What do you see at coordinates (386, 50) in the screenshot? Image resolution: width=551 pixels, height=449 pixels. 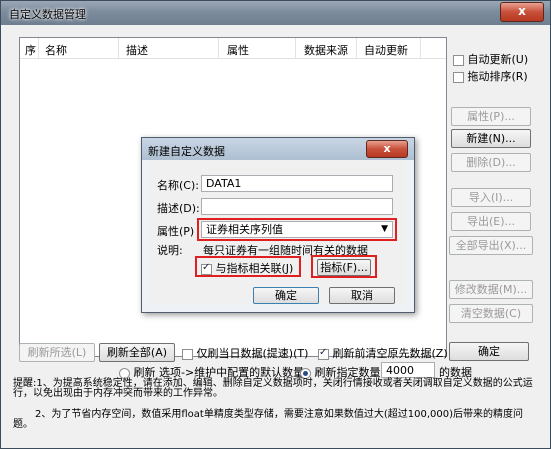 I see `col-auto-update: 自动更新` at bounding box center [386, 50].